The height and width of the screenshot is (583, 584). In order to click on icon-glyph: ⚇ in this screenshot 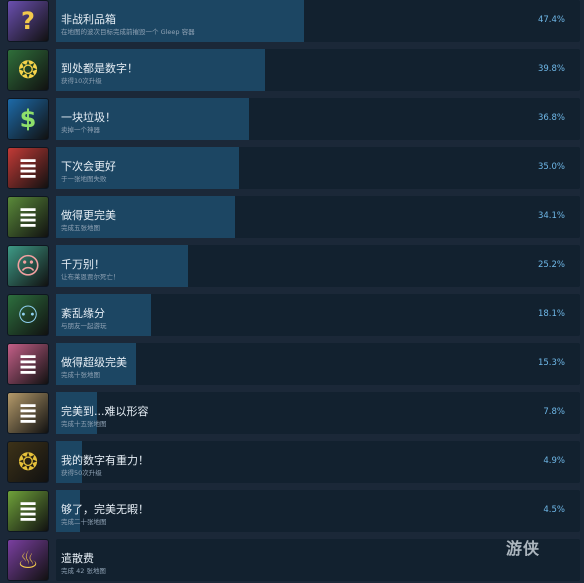, I will do `click(28, 315)`.